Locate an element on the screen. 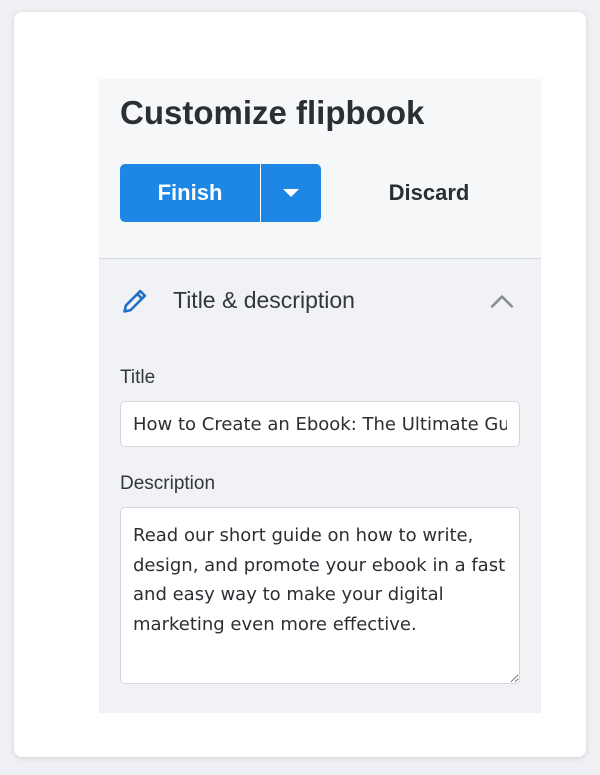 This screenshot has height=775, width=600. section-title: Title & description is located at coordinates (264, 300).